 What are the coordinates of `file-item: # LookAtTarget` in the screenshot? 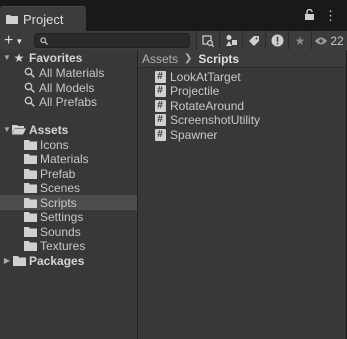 It's located at (248, 76).